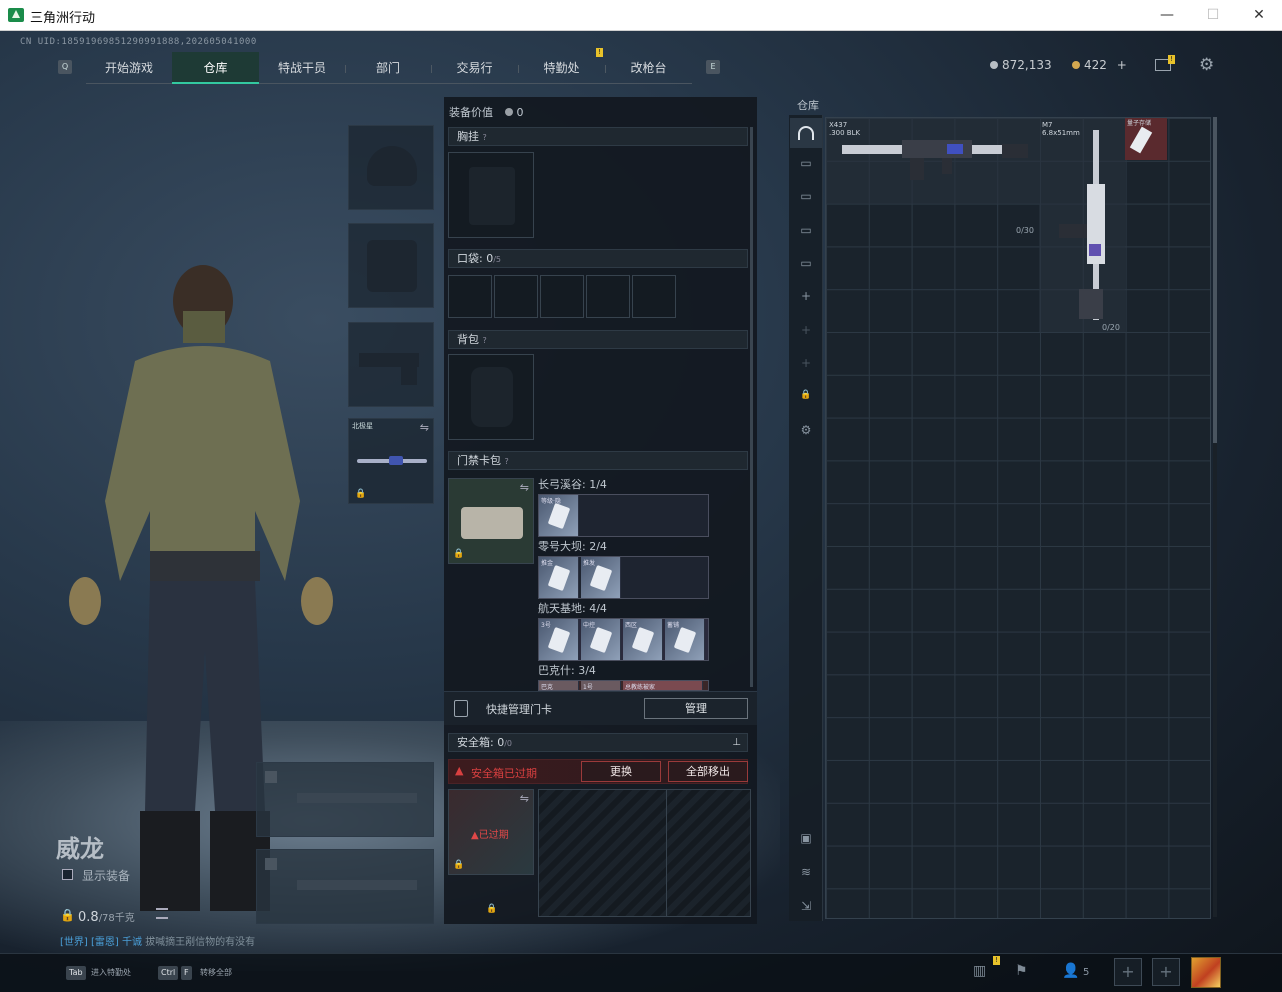 Image resolution: width=1282 pixels, height=992 pixels. Describe the element at coordinates (663, 685) in the screenshot. I see `keycard-item: 总教练被家` at that location.